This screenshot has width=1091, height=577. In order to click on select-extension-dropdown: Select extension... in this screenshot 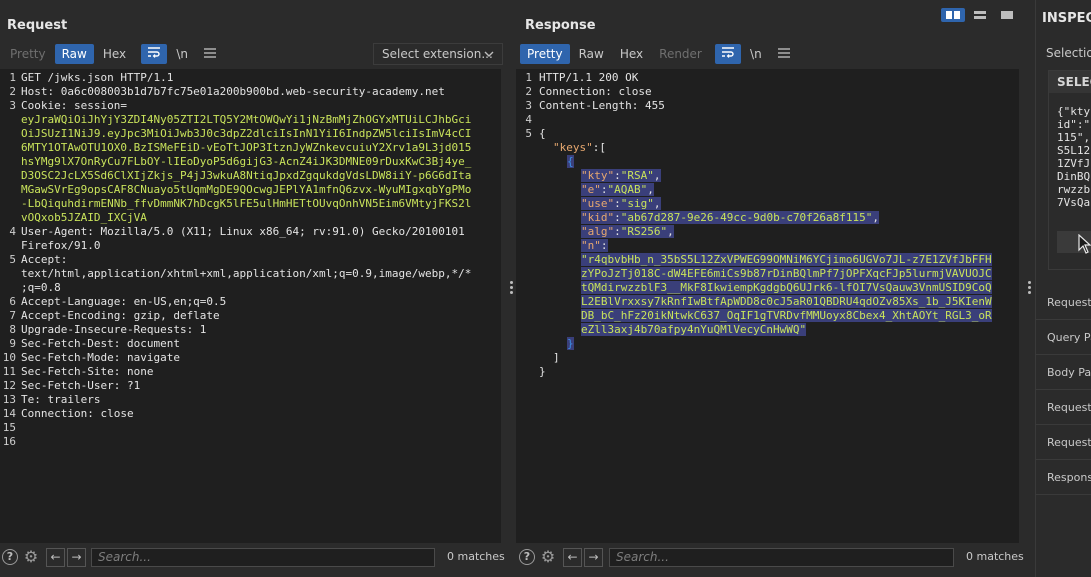, I will do `click(438, 54)`.